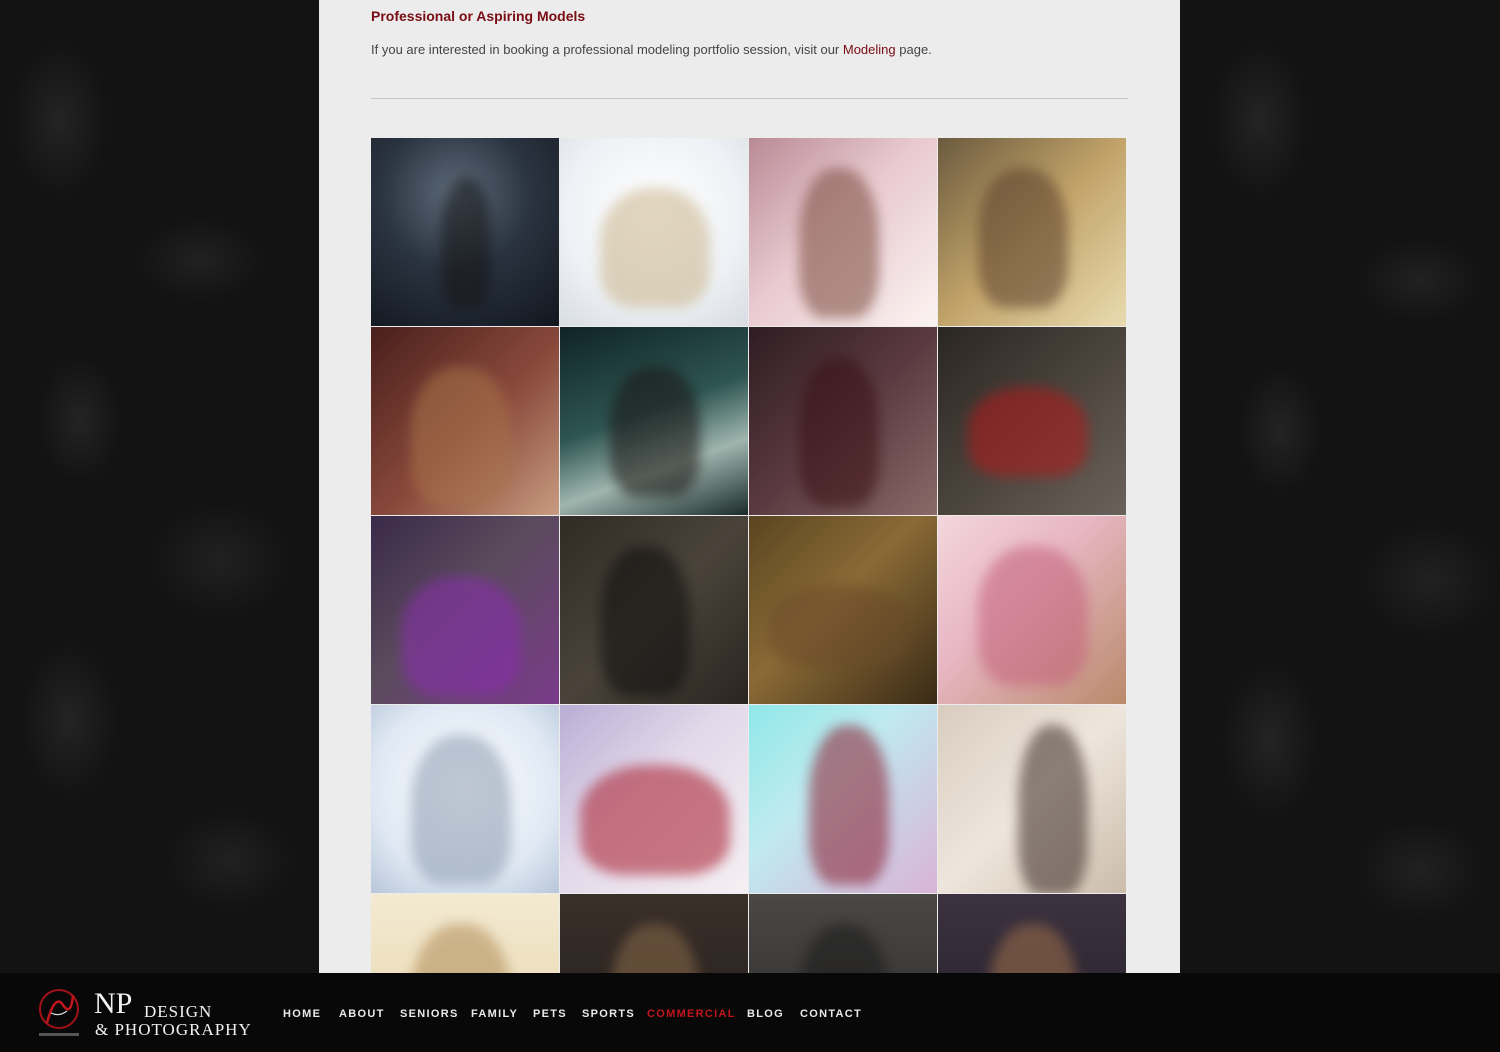 The width and height of the screenshot is (1500, 1052). Describe the element at coordinates (494, 1014) in the screenshot. I see `nav-family: FAMILY` at that location.